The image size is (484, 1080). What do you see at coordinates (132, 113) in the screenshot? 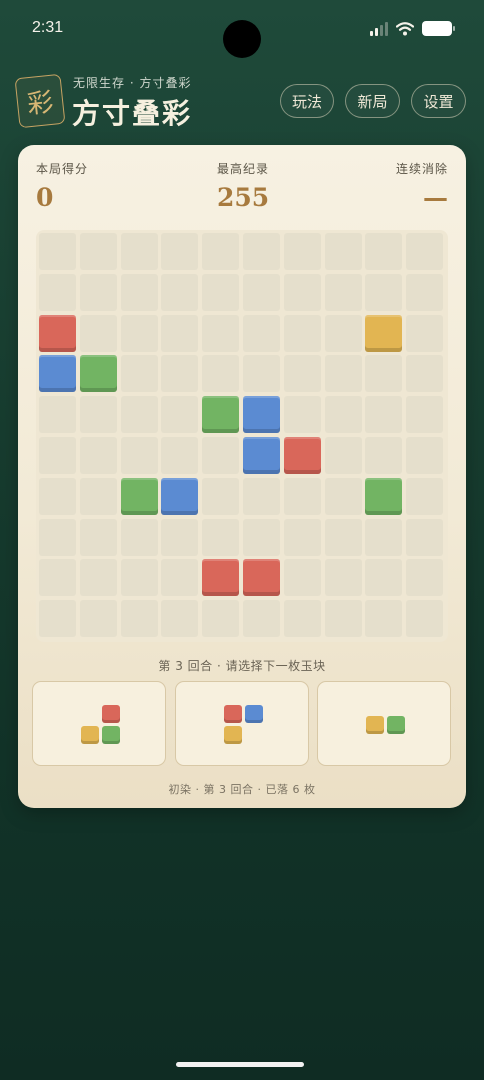
I see `app-title: 方寸叠彩` at bounding box center [132, 113].